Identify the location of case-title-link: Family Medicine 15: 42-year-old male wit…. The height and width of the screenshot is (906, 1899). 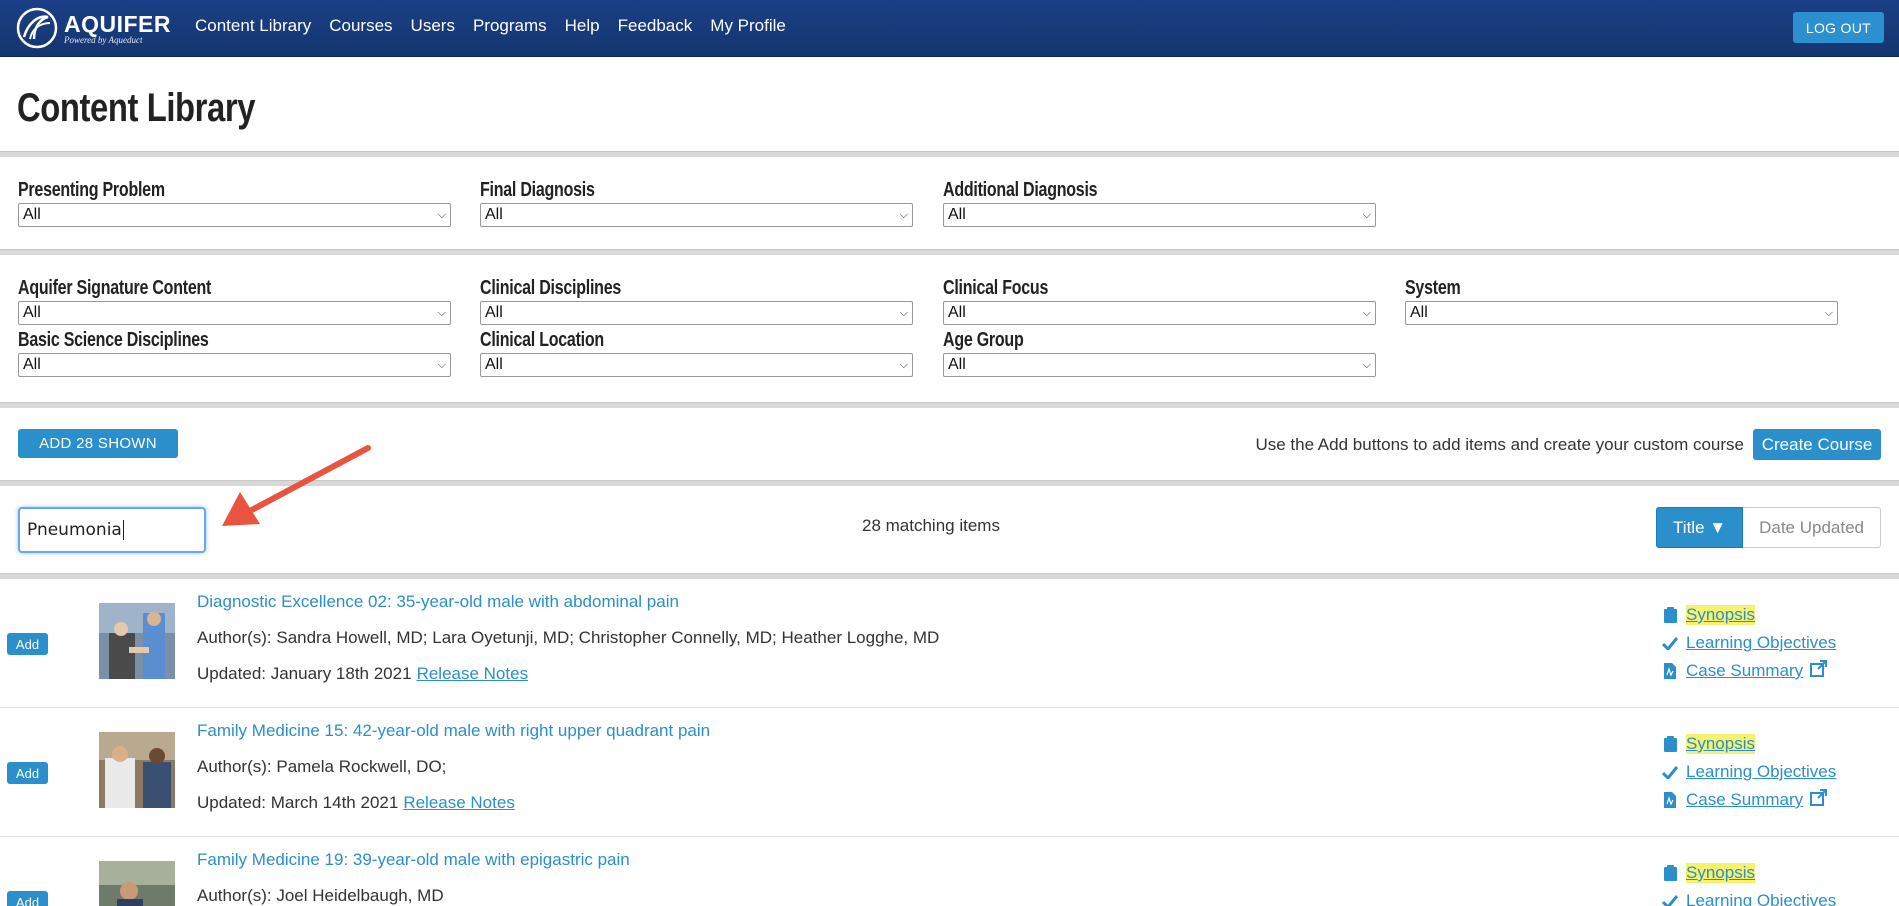
(453, 731).